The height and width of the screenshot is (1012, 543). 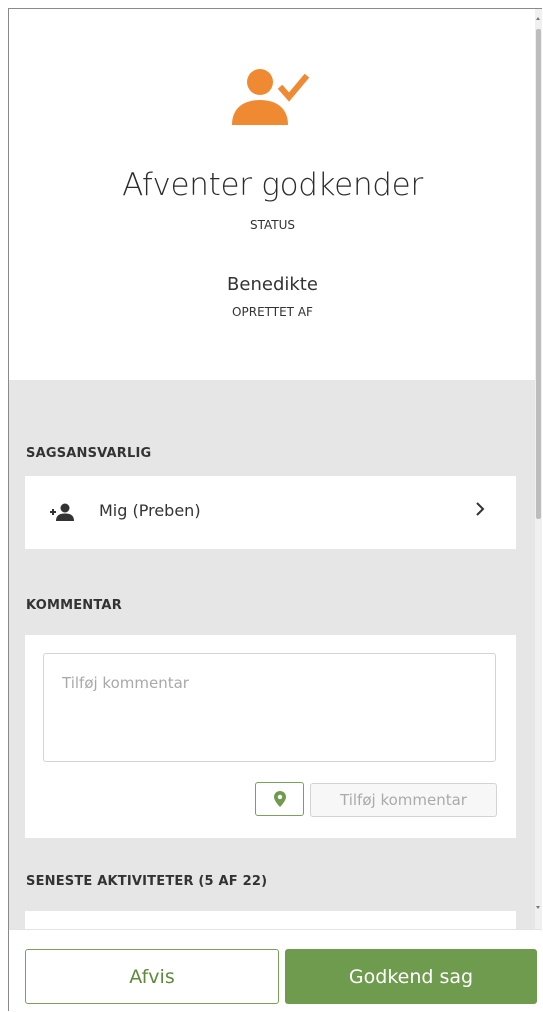 I want to click on approve-button: Godkend sag, so click(x=411, y=976).